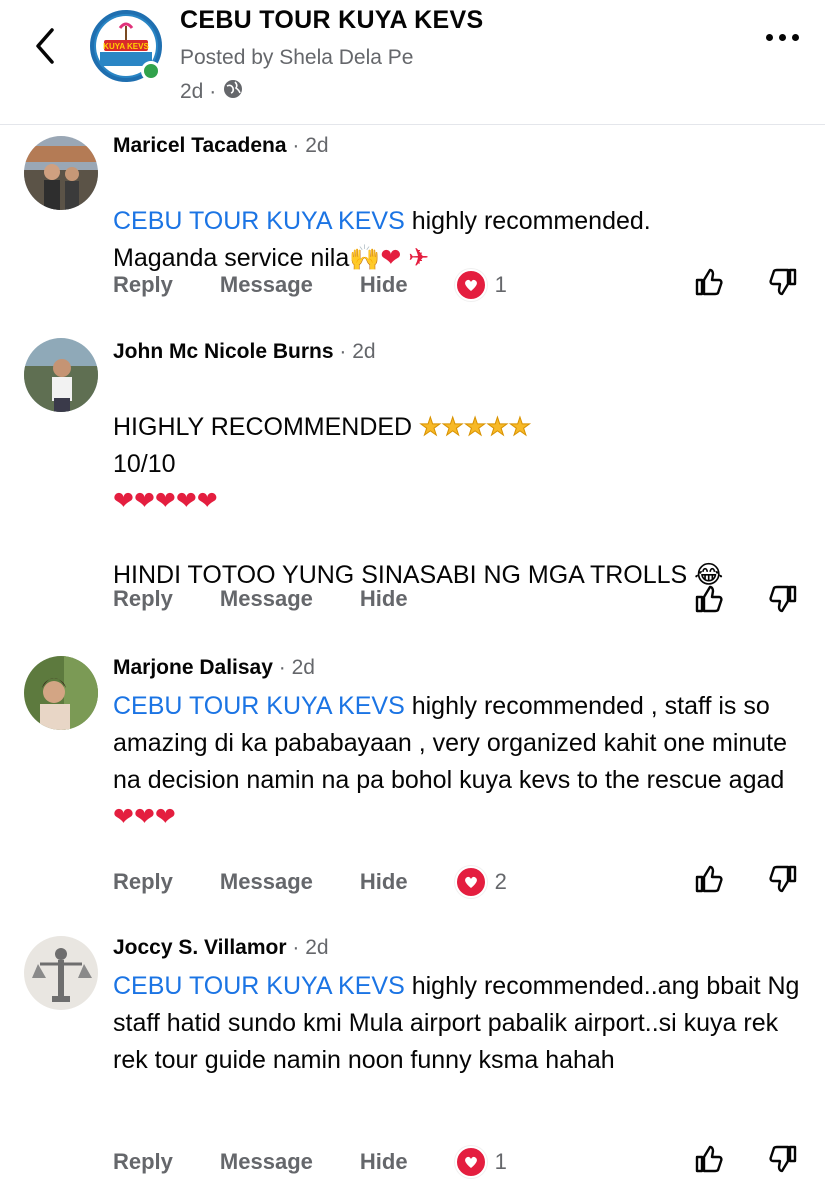 The width and height of the screenshot is (825, 1200). I want to click on comment-header: Maricel Tacadena · 2d, so click(221, 146).